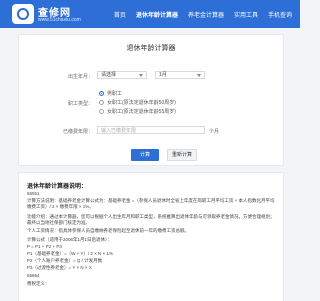 The height and width of the screenshot is (301, 320). I want to click on radio-checked-icon, so click(101, 93).